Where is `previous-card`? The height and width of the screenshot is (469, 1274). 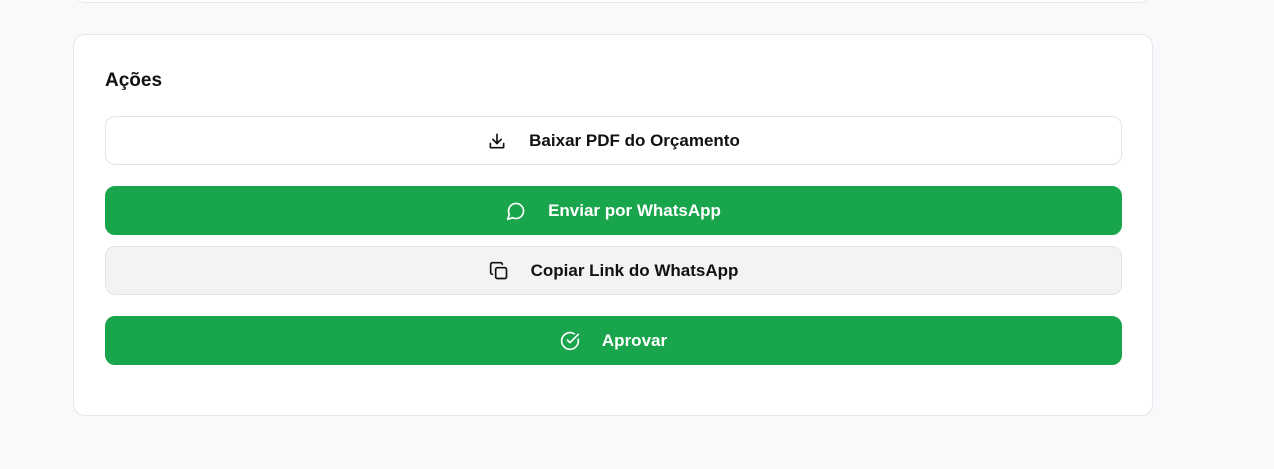
previous-card is located at coordinates (612, 1).